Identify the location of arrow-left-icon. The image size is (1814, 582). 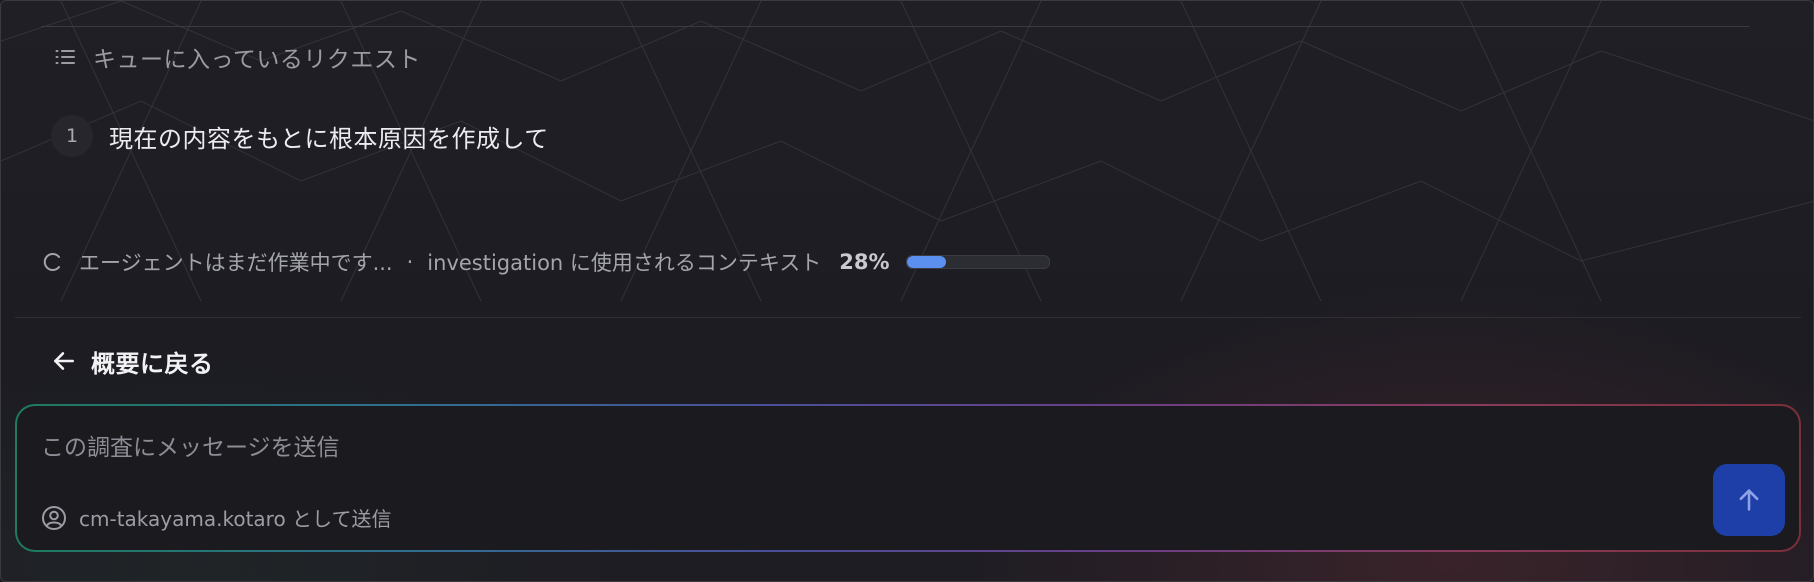
(64, 361).